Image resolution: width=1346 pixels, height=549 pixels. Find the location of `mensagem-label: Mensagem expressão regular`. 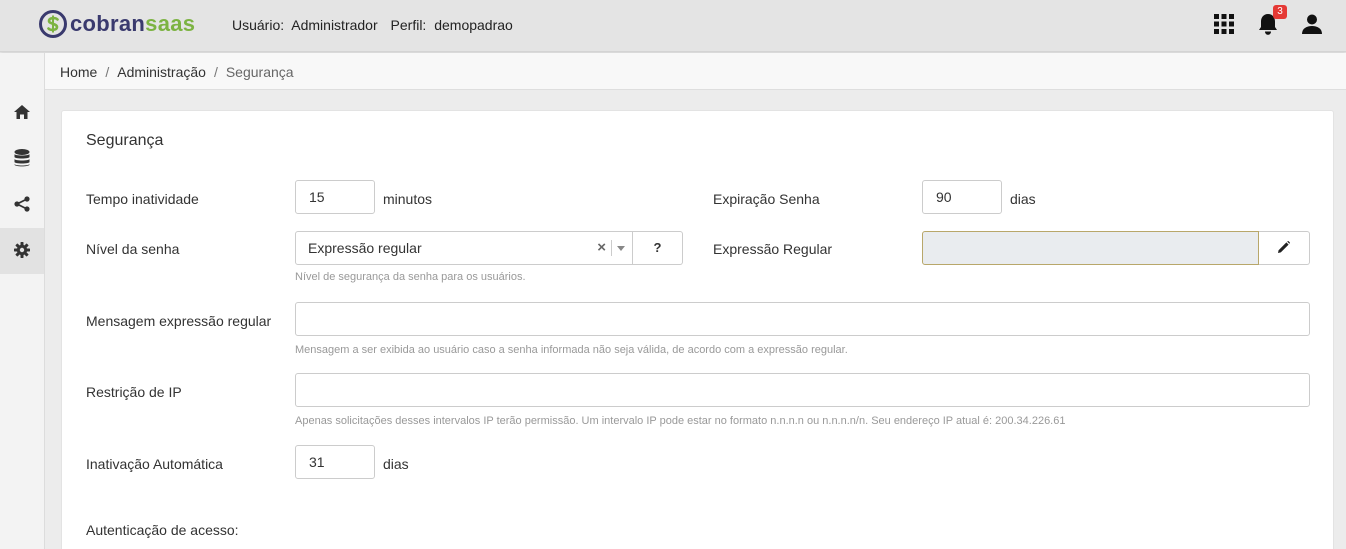

mensagem-label: Mensagem expressão regular is located at coordinates (179, 321).